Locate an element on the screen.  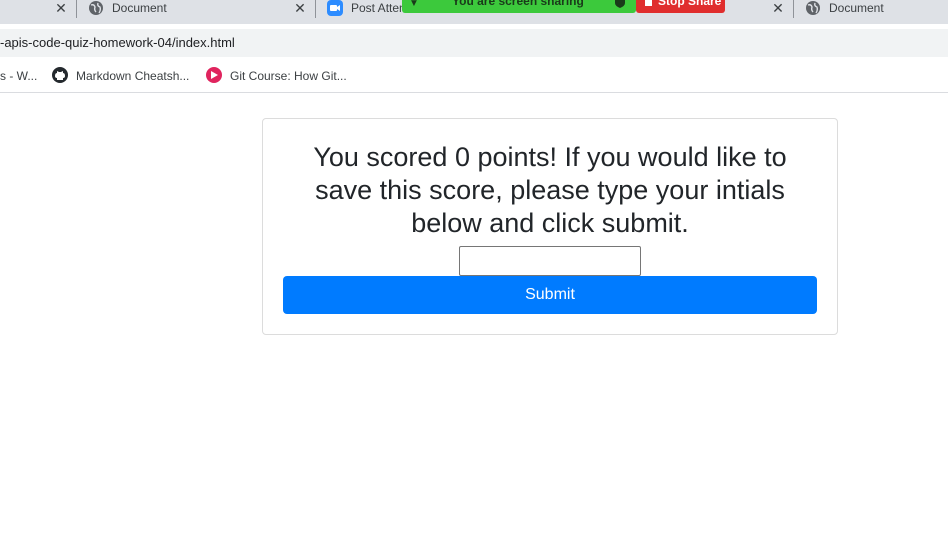
screen-share-banner: ▼ You are screen sharing is located at coordinates (519, 6).